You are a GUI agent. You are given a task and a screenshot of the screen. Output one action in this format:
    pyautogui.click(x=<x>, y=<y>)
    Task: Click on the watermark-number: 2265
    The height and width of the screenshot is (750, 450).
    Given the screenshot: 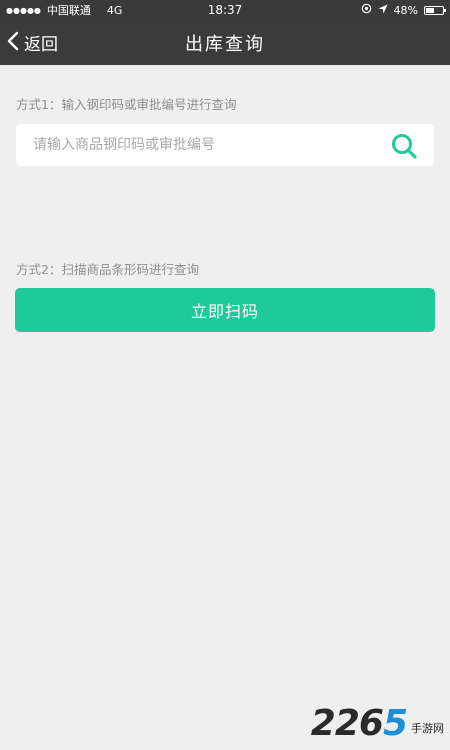 What is the action you would take?
    pyautogui.click(x=359, y=723)
    